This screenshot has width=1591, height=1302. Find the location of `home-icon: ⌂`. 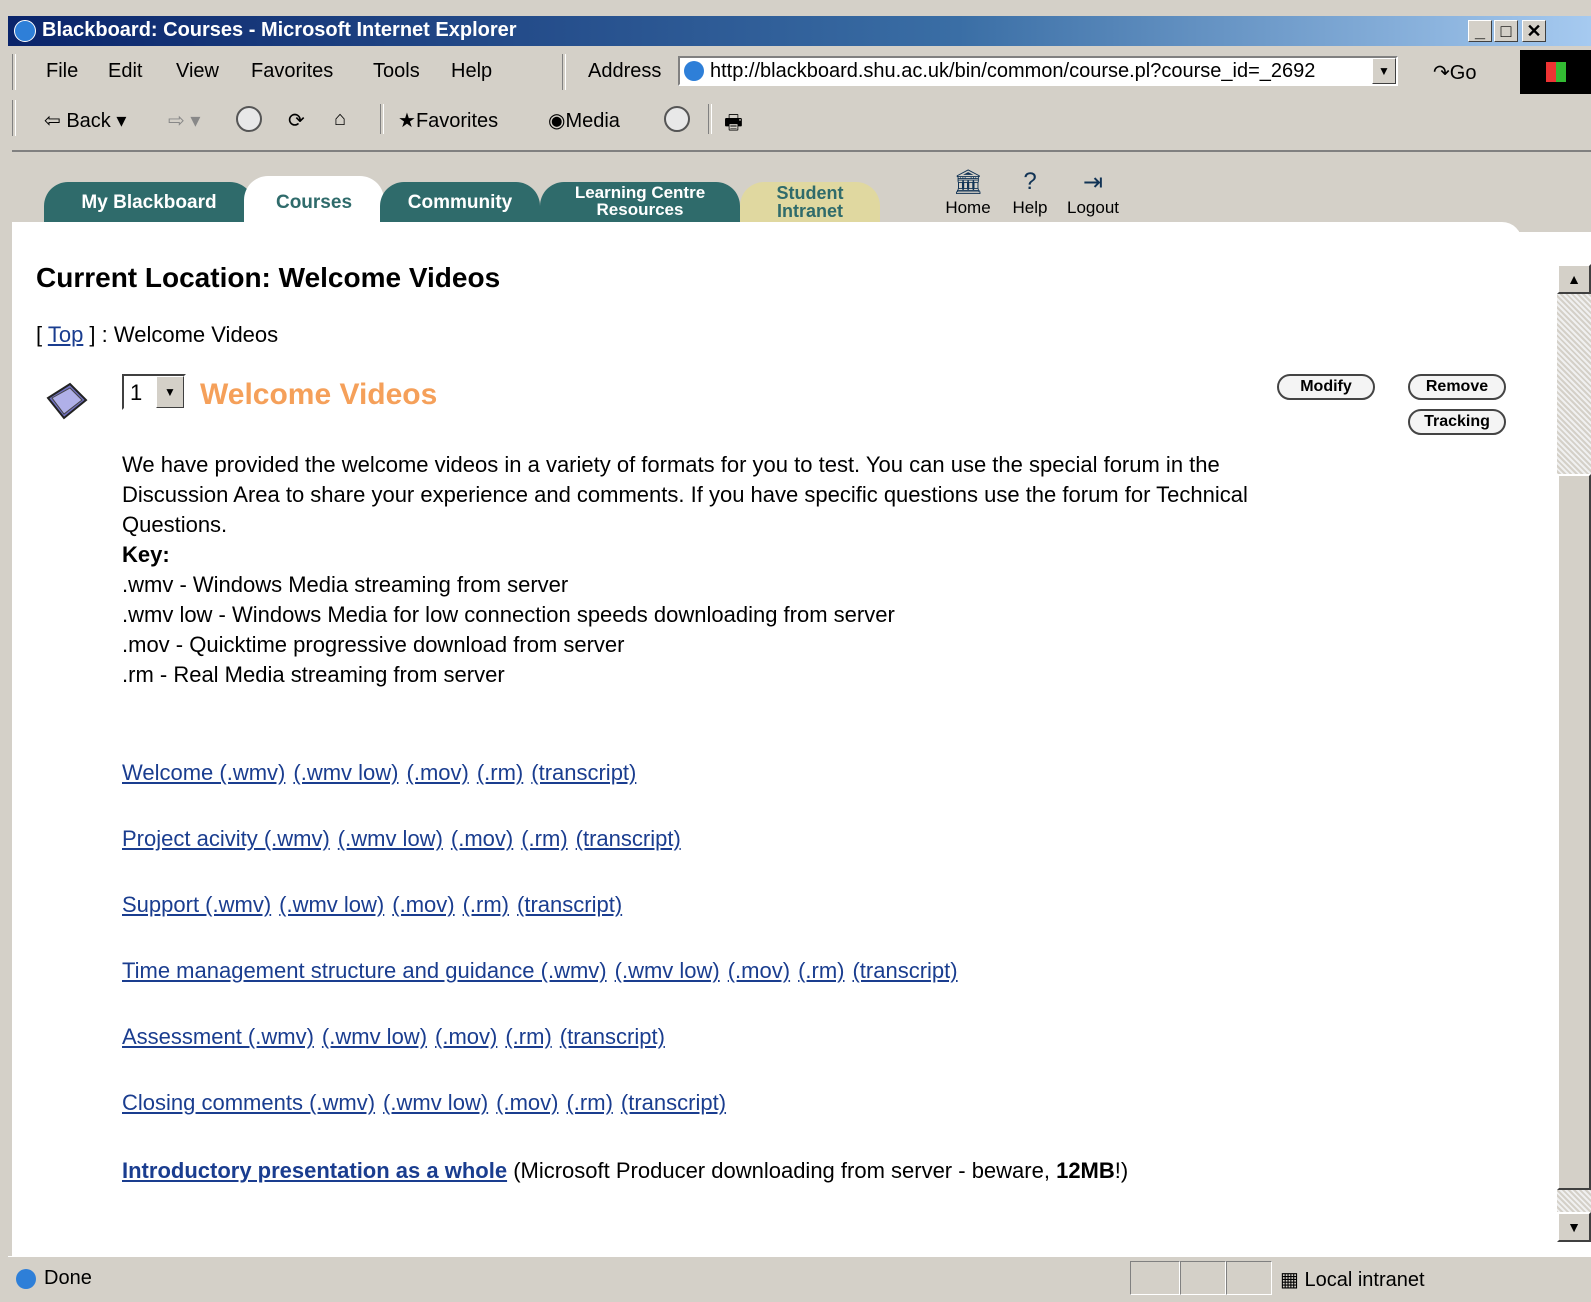

home-icon: ⌂ is located at coordinates (340, 119).